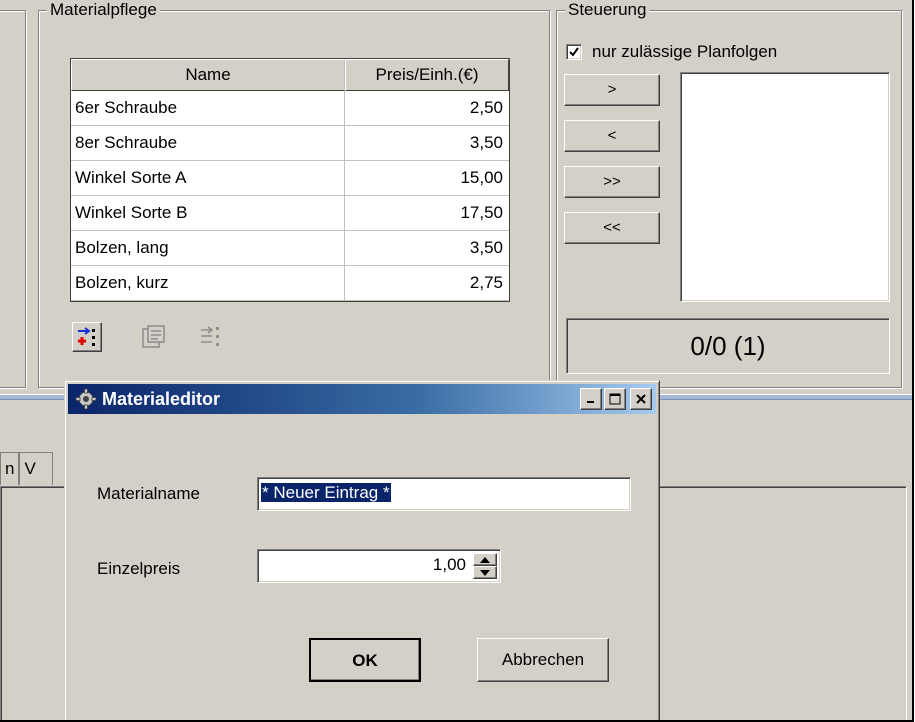 This screenshot has height=722, width=915. I want to click on close-button, so click(641, 399).